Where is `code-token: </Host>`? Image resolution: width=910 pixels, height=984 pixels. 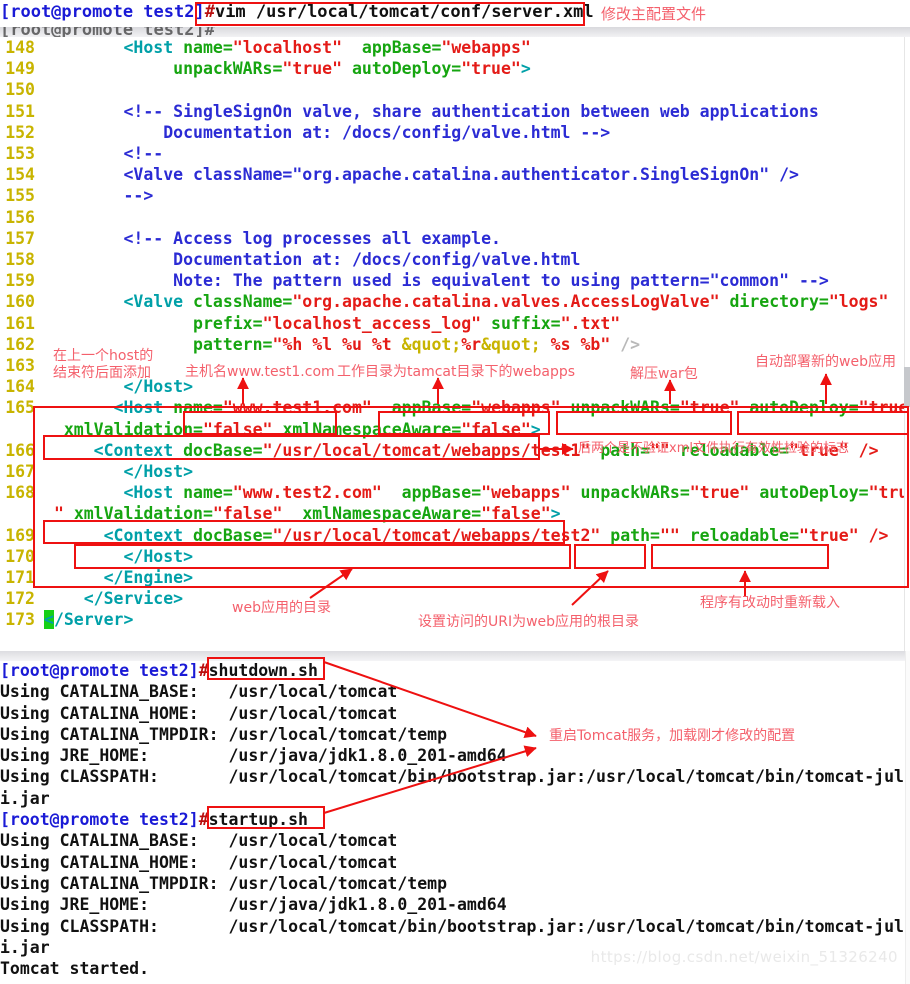
code-token: </Host> is located at coordinates (158, 387).